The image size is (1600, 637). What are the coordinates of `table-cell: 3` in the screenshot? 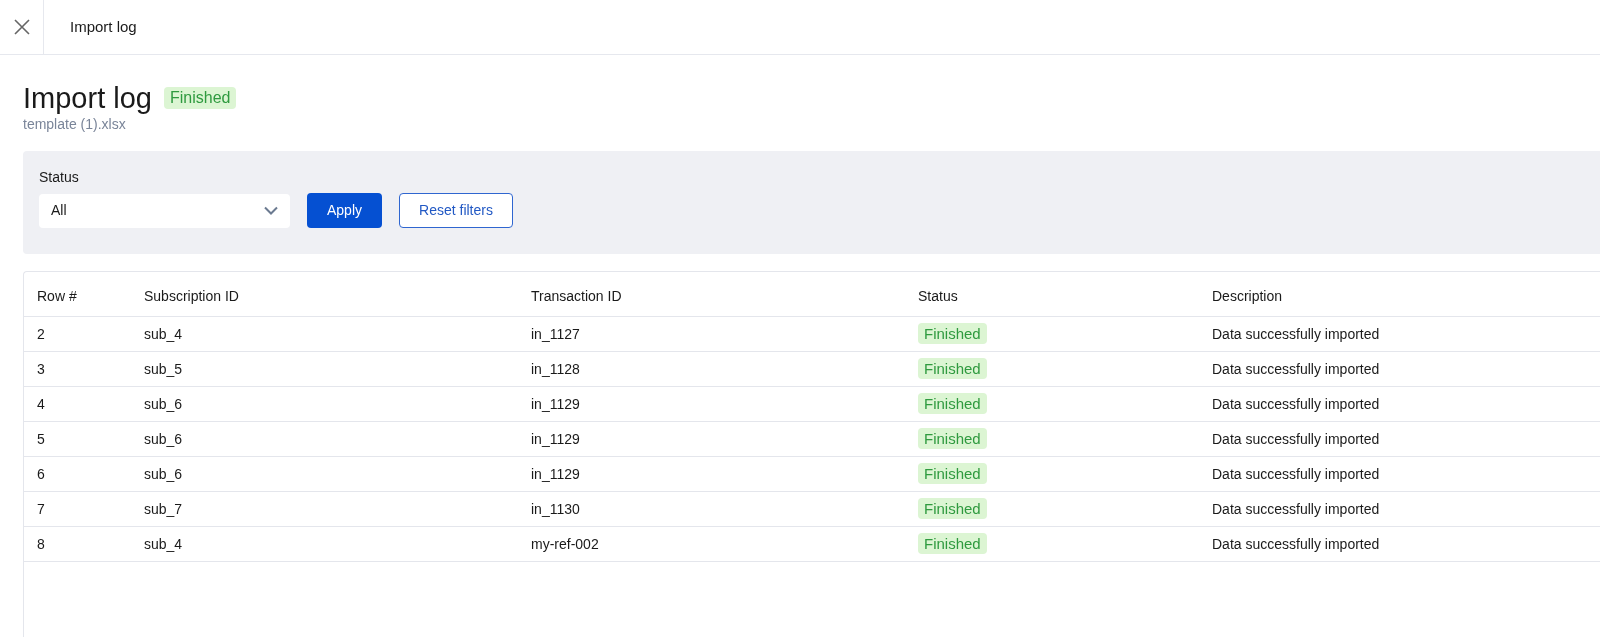 It's located at (41, 368).